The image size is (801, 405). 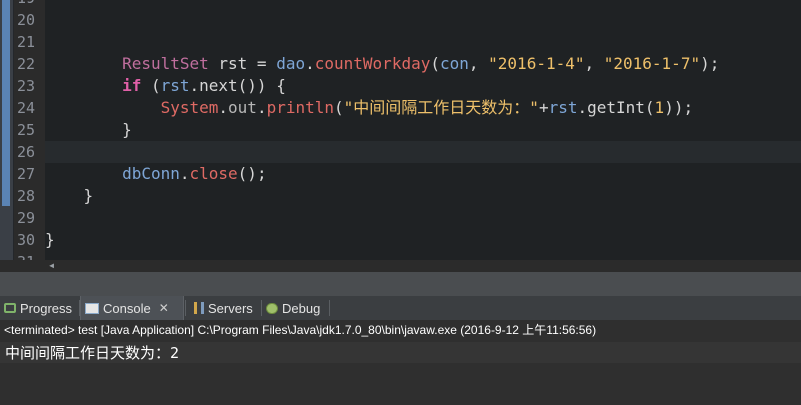 I want to click on tab-progress: Progress, so click(x=39, y=308).